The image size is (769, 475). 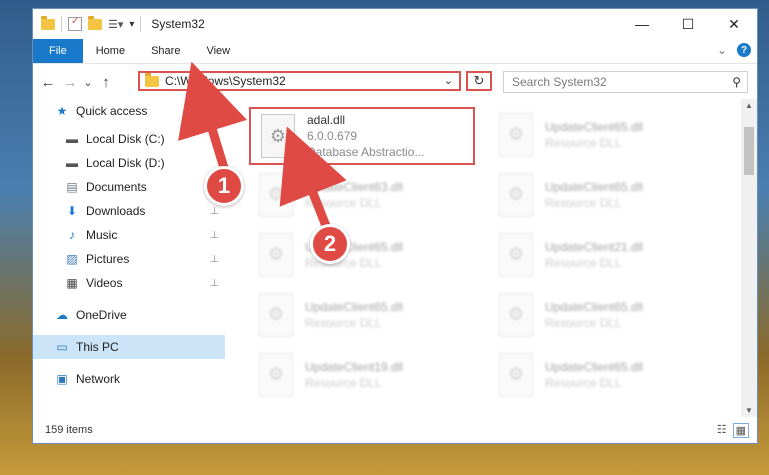 What do you see at coordinates (62, 379) in the screenshot?
I see `network-icon: ▣` at bounding box center [62, 379].